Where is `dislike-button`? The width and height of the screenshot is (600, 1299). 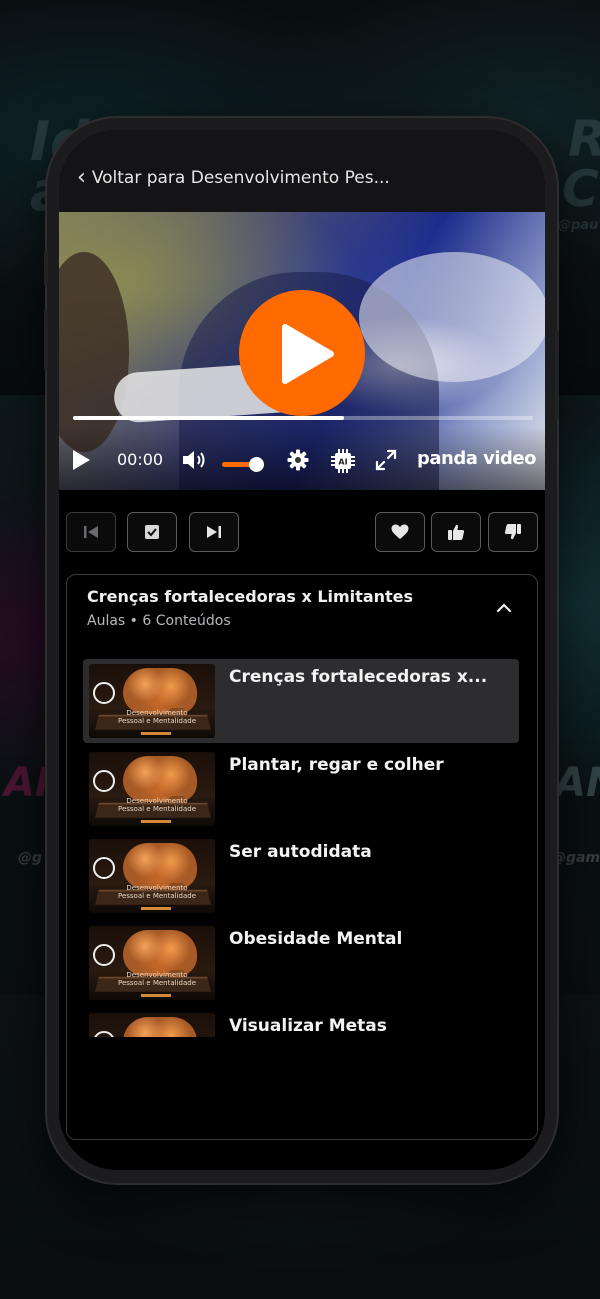
dislike-button is located at coordinates (513, 532).